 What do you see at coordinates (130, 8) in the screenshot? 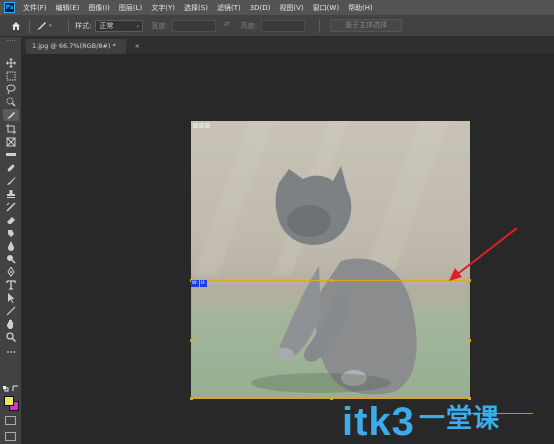
I see `menu-layer: 图层(L)` at bounding box center [130, 8].